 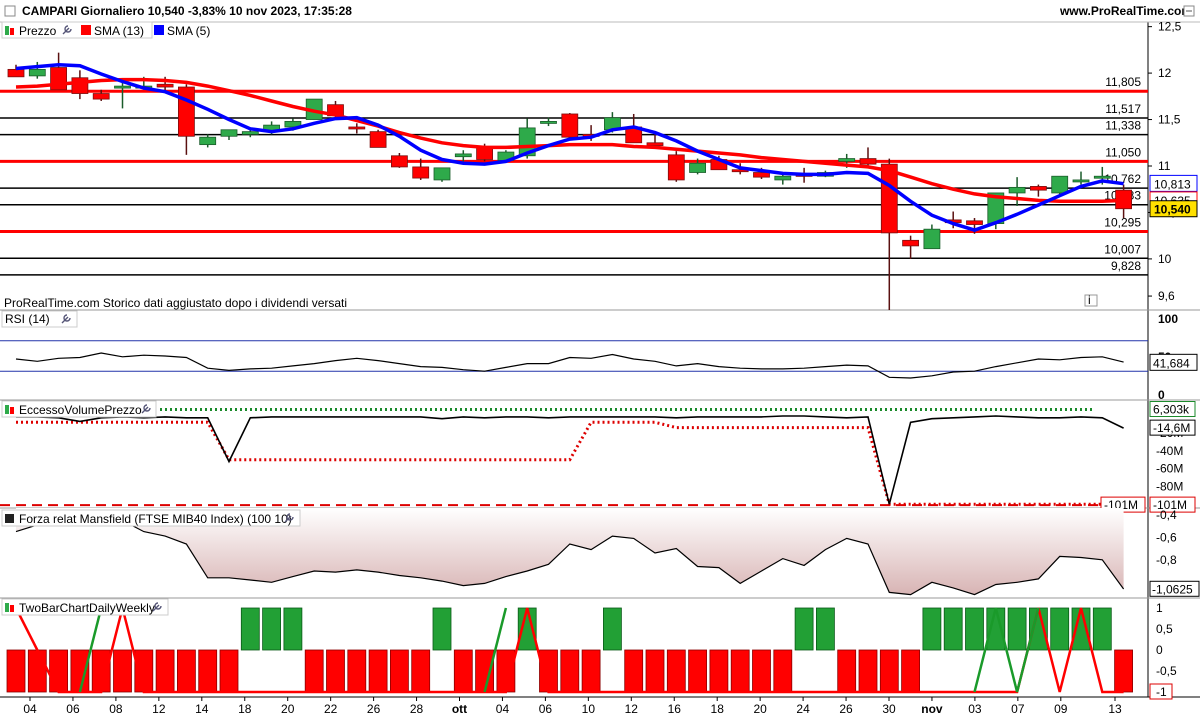 What do you see at coordinates (188, 31) in the screenshot?
I see `legend-label: SMA (5)` at bounding box center [188, 31].